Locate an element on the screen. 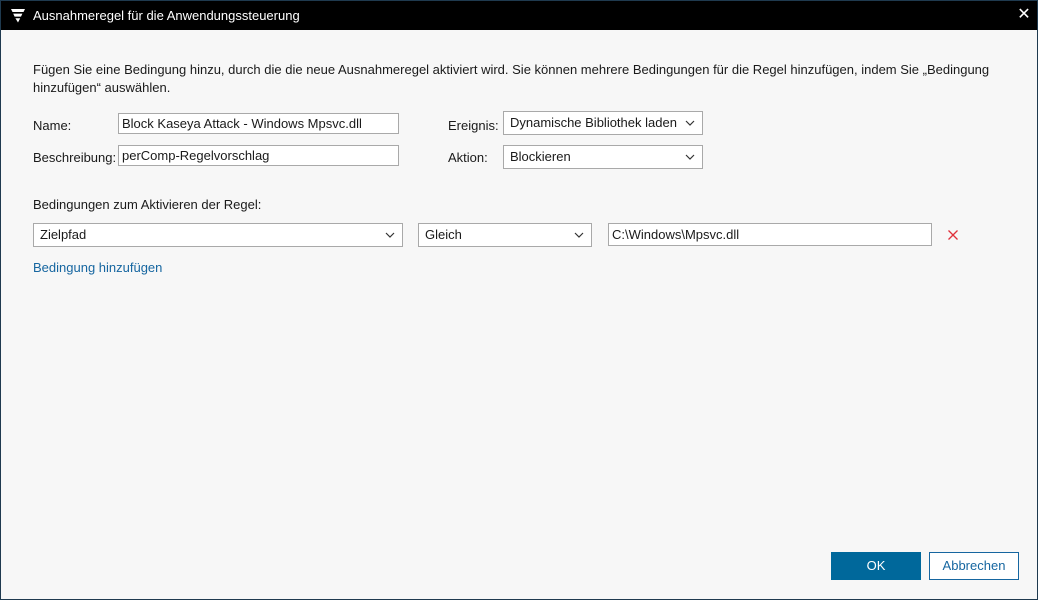  cancel-button: Abbrechen is located at coordinates (974, 566).